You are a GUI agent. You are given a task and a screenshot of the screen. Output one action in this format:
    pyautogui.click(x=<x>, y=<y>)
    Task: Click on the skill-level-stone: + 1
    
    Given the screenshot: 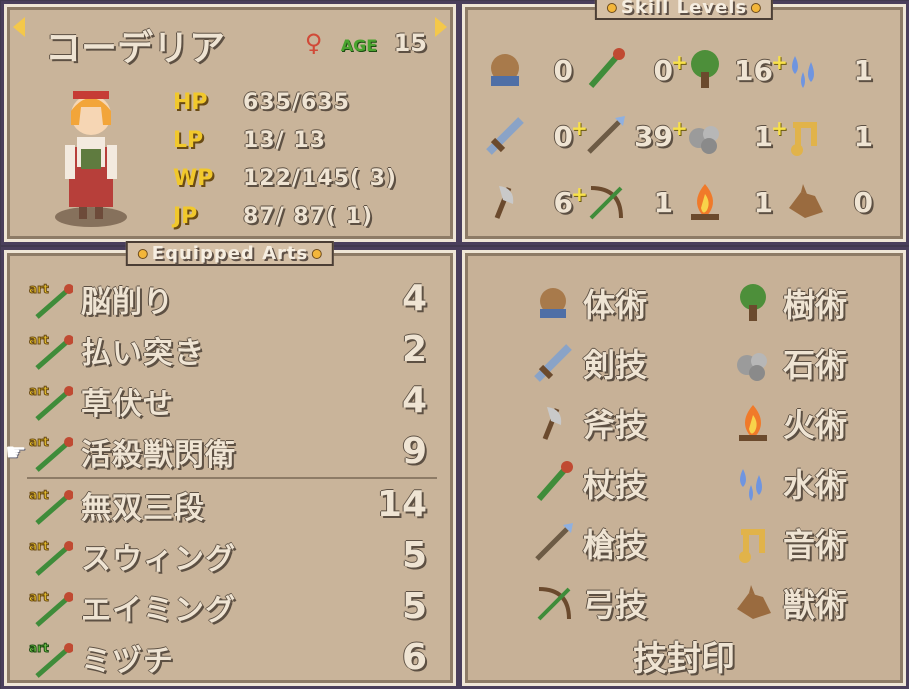 What is the action you would take?
    pyautogui.click(x=726, y=136)
    